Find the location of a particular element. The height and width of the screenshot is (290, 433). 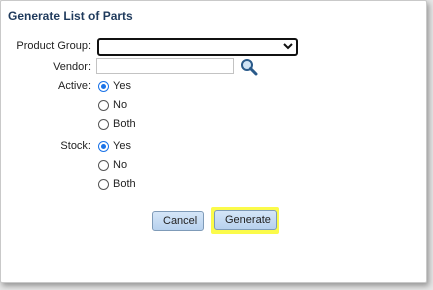

generate-button: Generate is located at coordinates (245, 220).